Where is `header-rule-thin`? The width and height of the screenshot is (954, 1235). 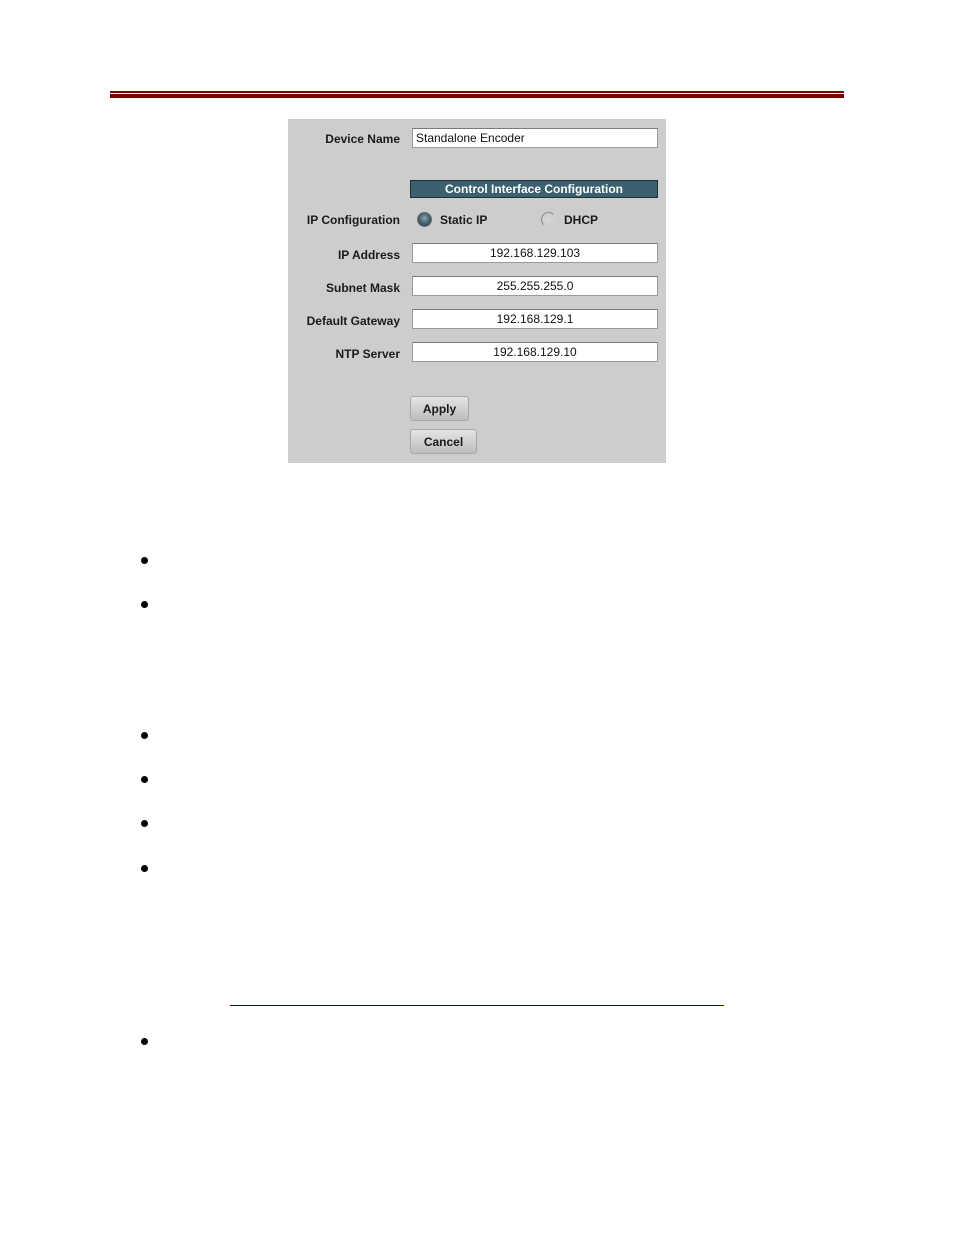
header-rule-thin is located at coordinates (477, 92).